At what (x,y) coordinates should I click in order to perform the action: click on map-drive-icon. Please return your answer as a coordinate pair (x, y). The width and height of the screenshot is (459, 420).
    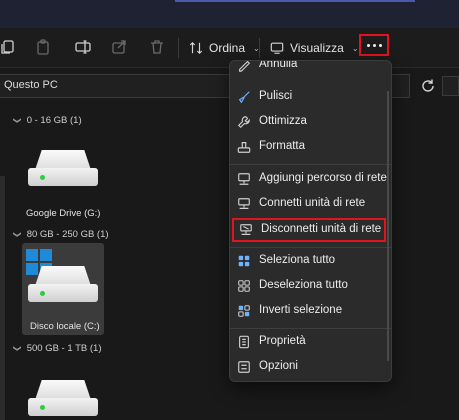
    Looking at the image, I should click on (244, 204).